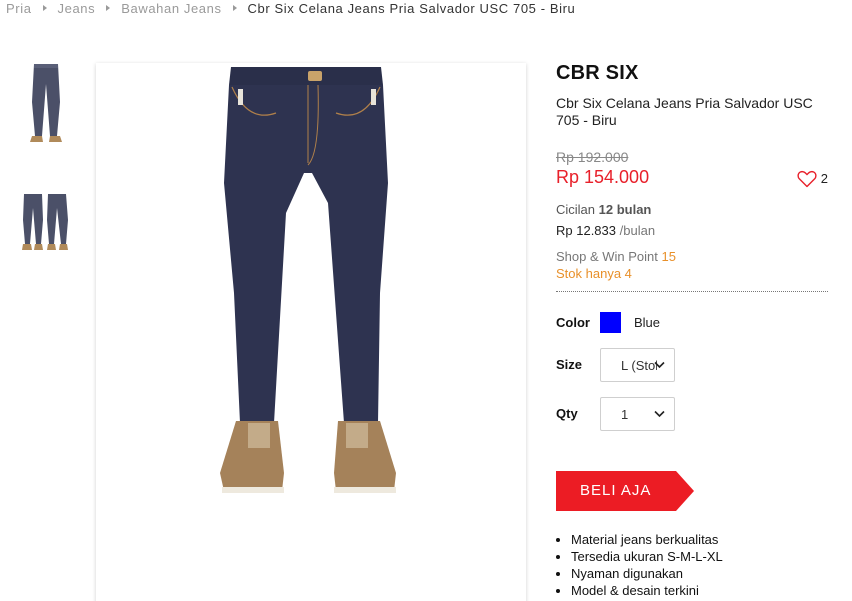  Describe the element at coordinates (308, 280) in the screenshot. I see `jeans-product-image` at that location.